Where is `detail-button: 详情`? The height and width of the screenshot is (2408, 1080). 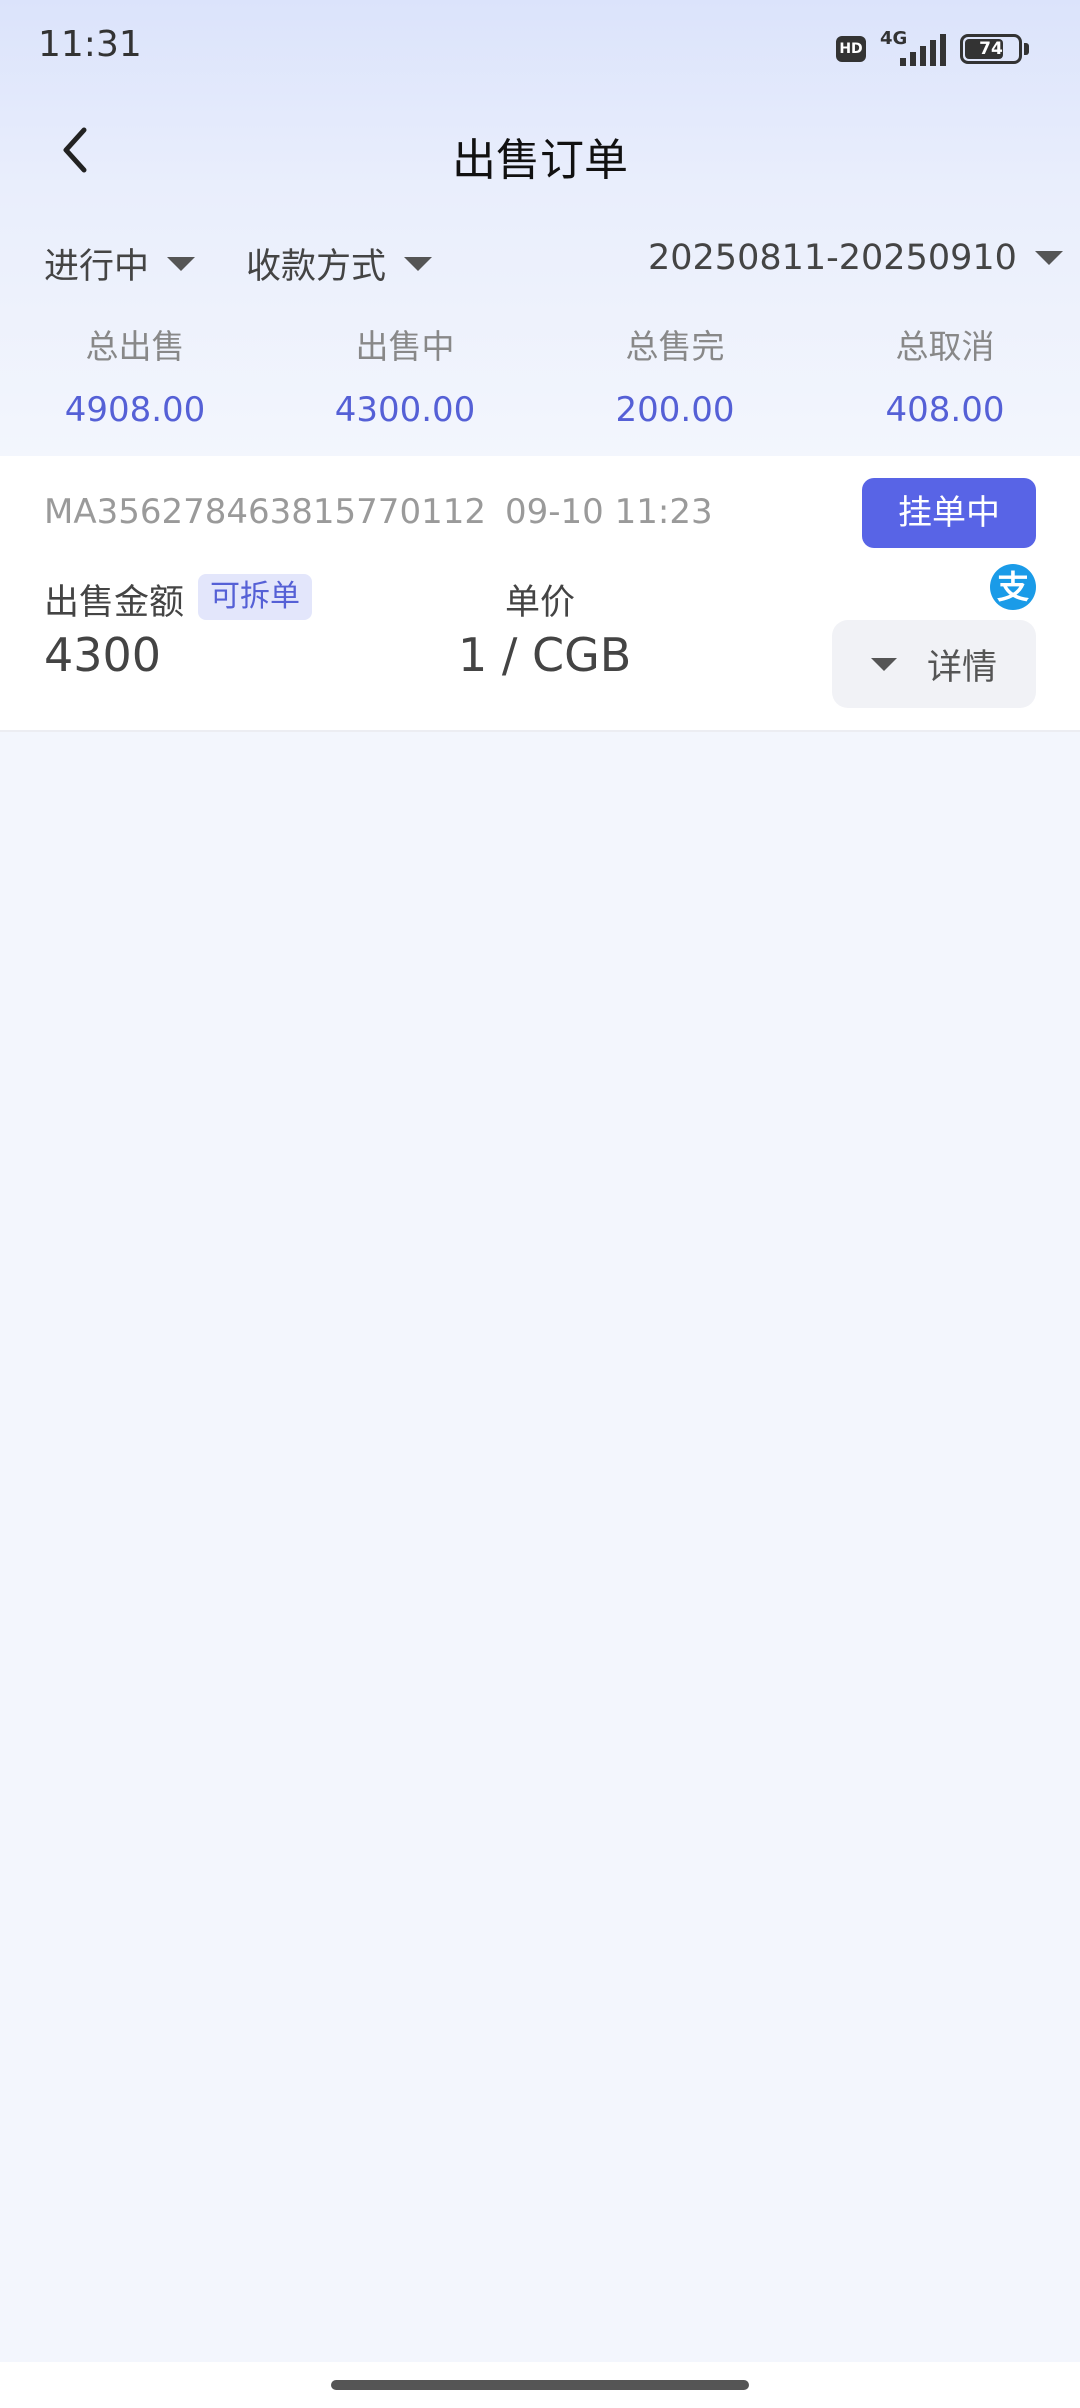 detail-button: 详情 is located at coordinates (934, 664).